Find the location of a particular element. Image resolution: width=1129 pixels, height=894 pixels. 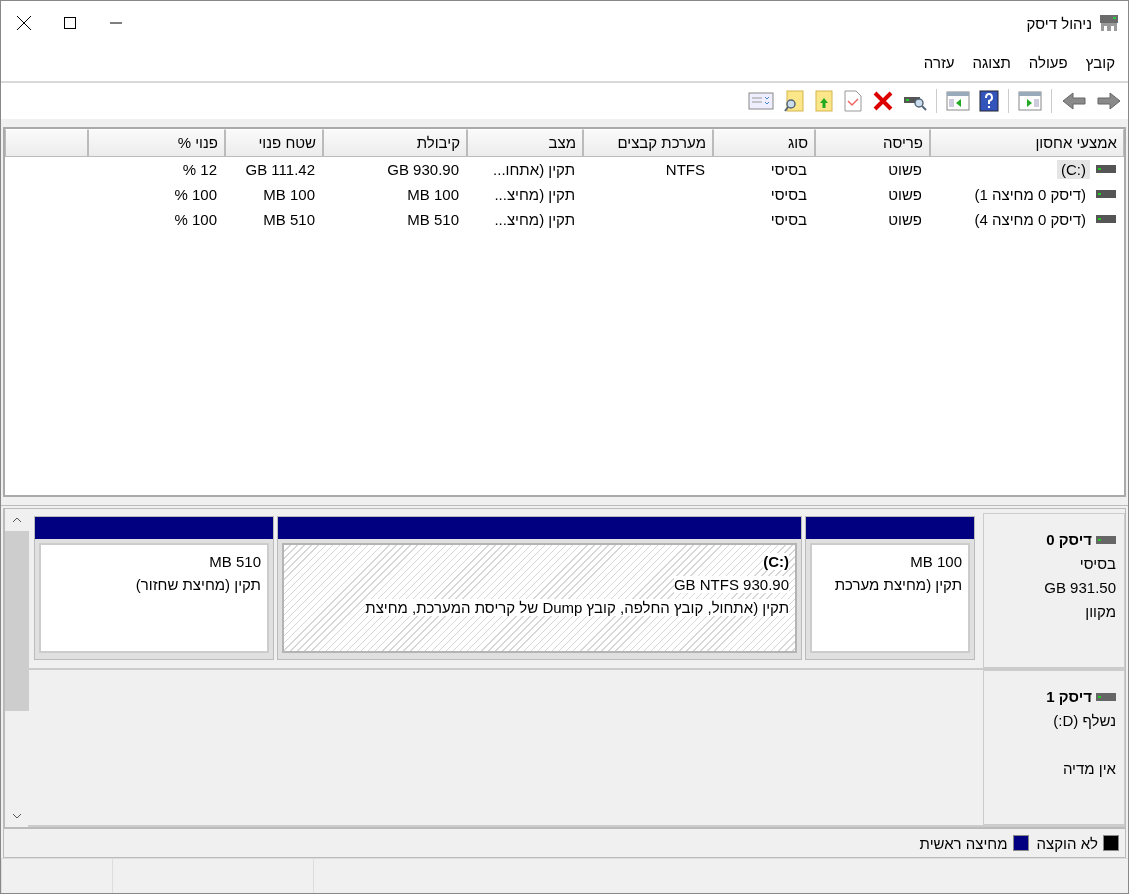

table-cell: 930.90 GB is located at coordinates (423, 169).